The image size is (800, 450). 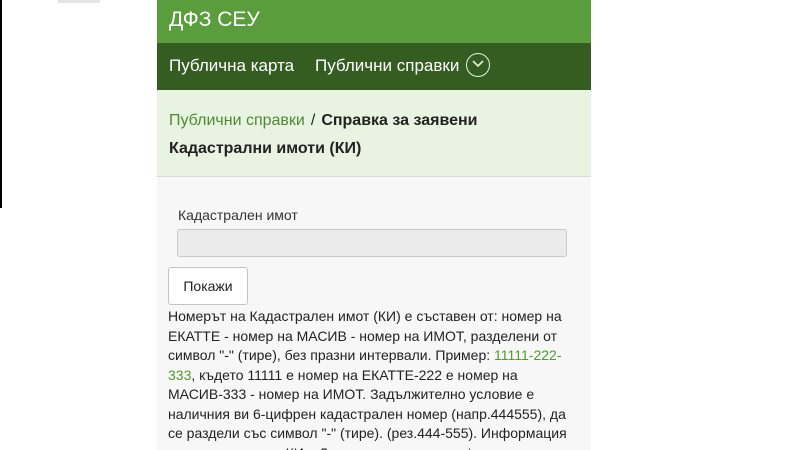 I want to click on window-edge, so click(x=1, y=104).